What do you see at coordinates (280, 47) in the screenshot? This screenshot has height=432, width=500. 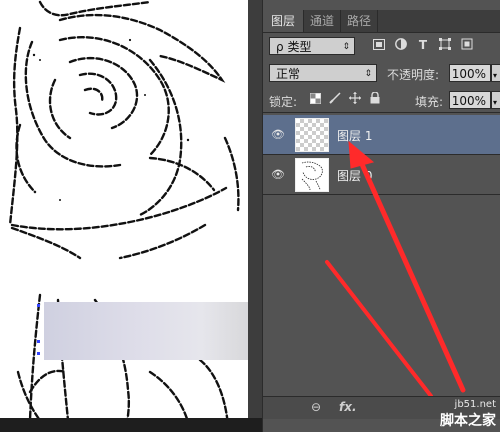 I see `search-icon: ρ` at bounding box center [280, 47].